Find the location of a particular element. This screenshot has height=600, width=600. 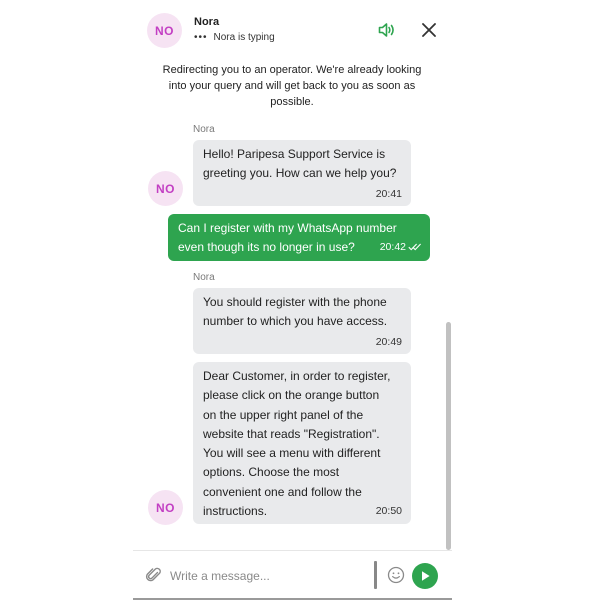

message-line: on the upper right panel of the is located at coordinates (283, 414).